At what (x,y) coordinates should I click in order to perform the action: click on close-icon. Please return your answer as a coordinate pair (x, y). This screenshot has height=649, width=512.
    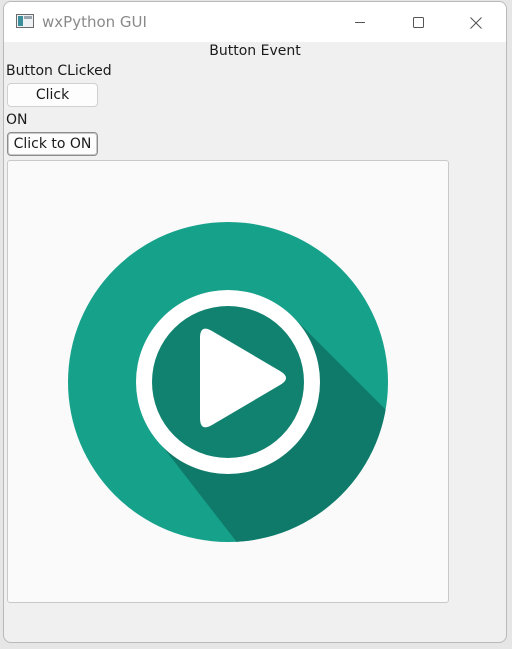
    Looking at the image, I should click on (476, 23).